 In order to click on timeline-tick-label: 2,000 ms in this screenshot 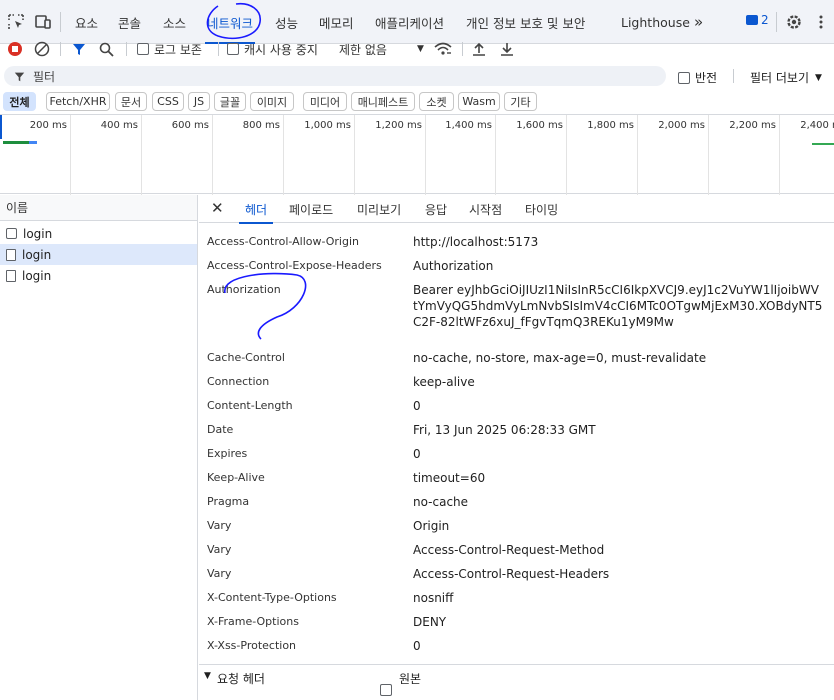, I will do `click(681, 125)`.